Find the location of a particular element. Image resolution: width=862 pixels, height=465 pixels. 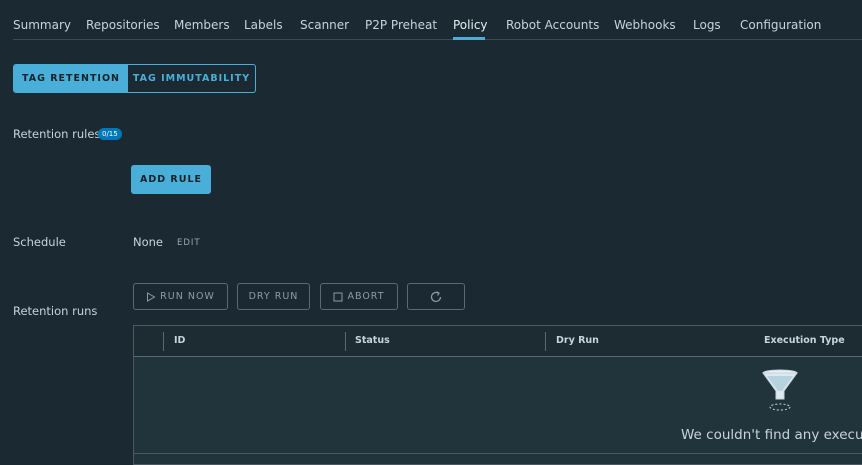

column-header-id: ID is located at coordinates (179, 340).